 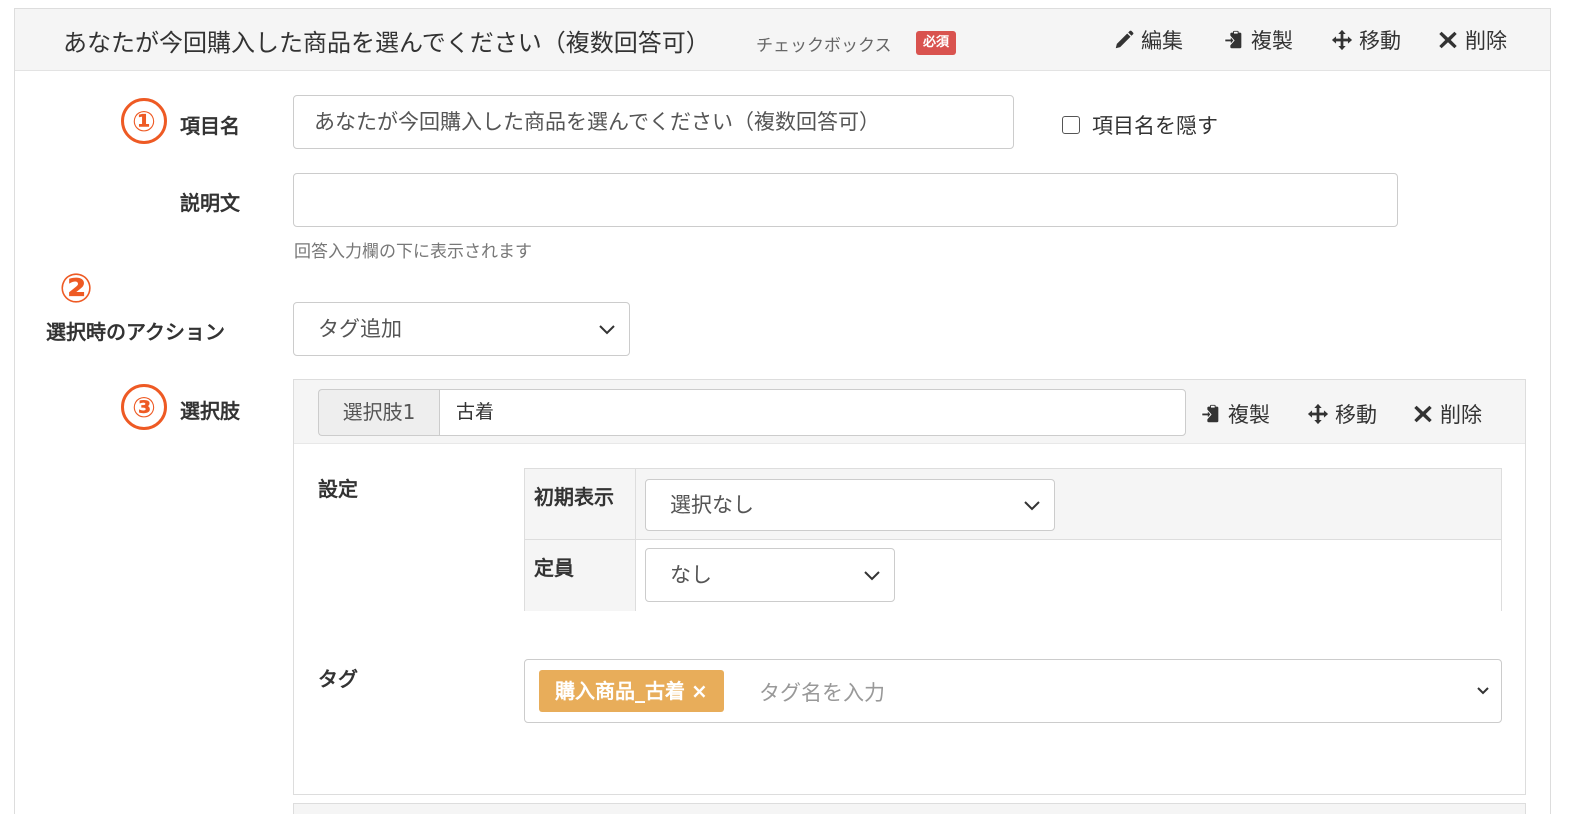 What do you see at coordinates (691, 575) in the screenshot?
I see `capacity-selected: なし` at bounding box center [691, 575].